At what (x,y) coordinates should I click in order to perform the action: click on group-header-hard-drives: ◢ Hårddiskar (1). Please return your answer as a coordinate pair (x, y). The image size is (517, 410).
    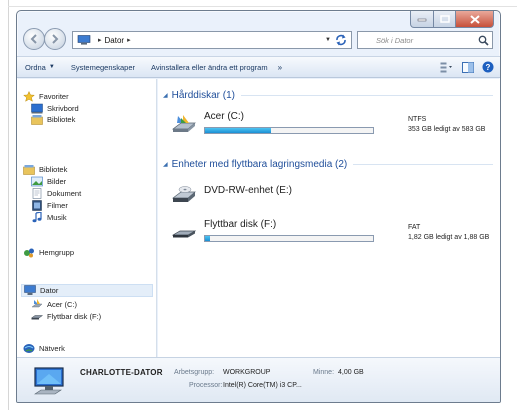
    Looking at the image, I should click on (328, 95).